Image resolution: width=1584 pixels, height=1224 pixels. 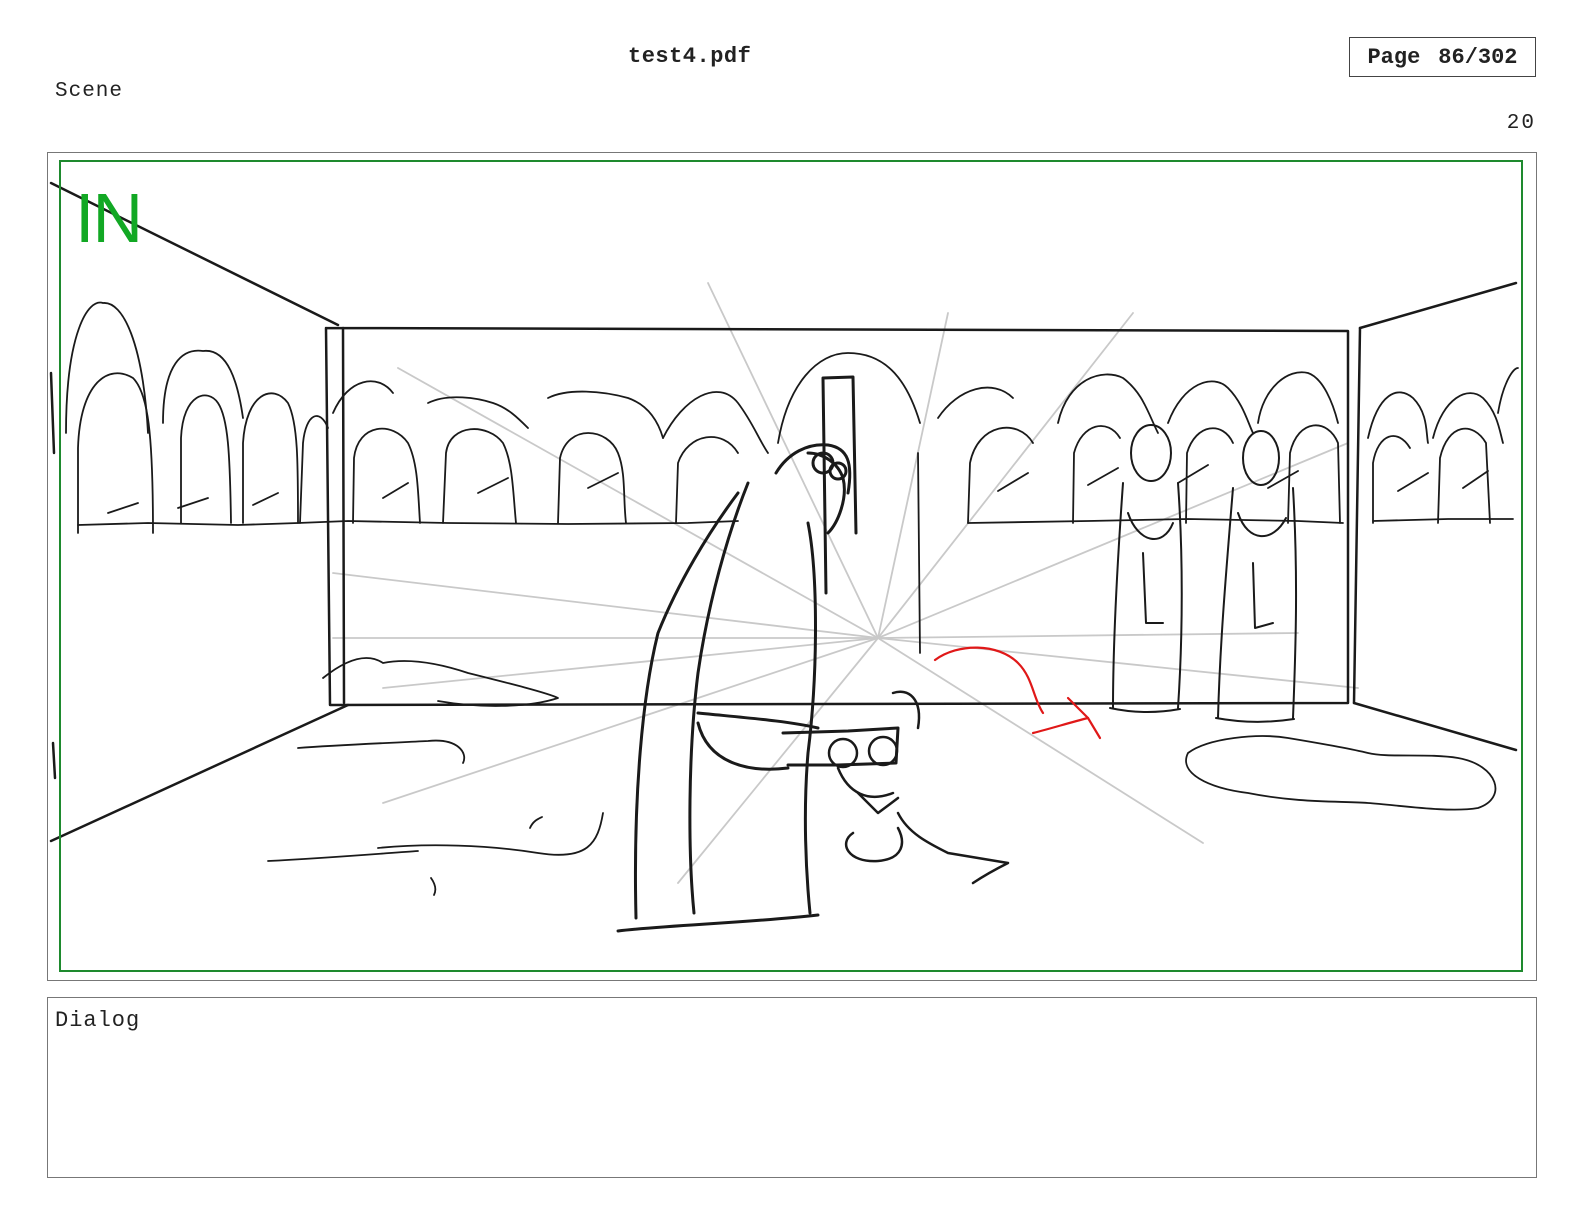 I want to click on dialog-label: Dialog, so click(x=98, y=1020).